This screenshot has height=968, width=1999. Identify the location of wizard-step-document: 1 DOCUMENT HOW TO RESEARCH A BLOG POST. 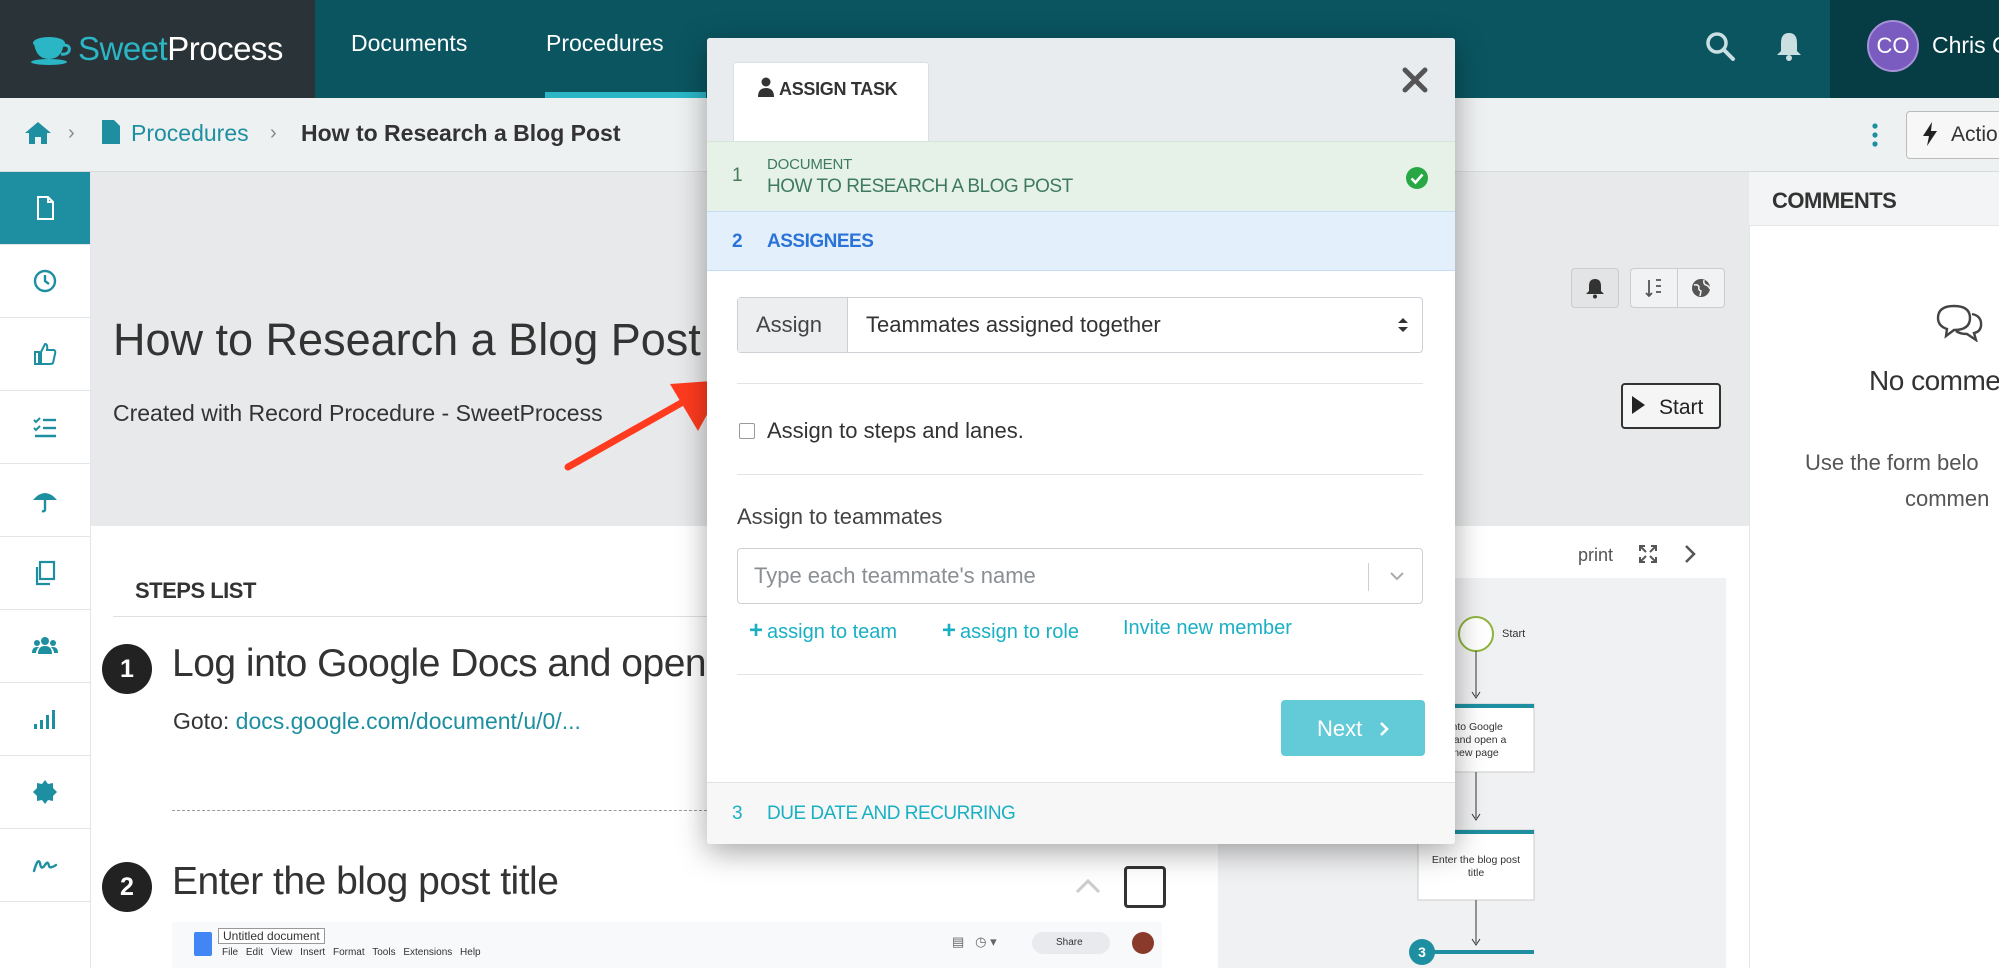
(1081, 176).